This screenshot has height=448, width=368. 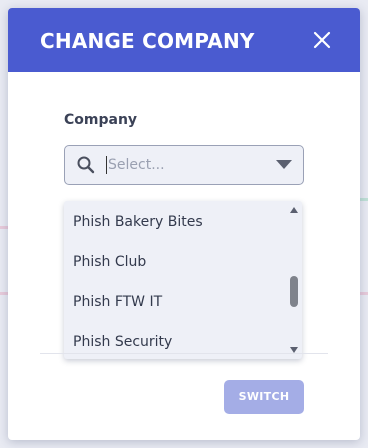 I want to click on dropdown-option: Phish Club, so click(x=109, y=262).